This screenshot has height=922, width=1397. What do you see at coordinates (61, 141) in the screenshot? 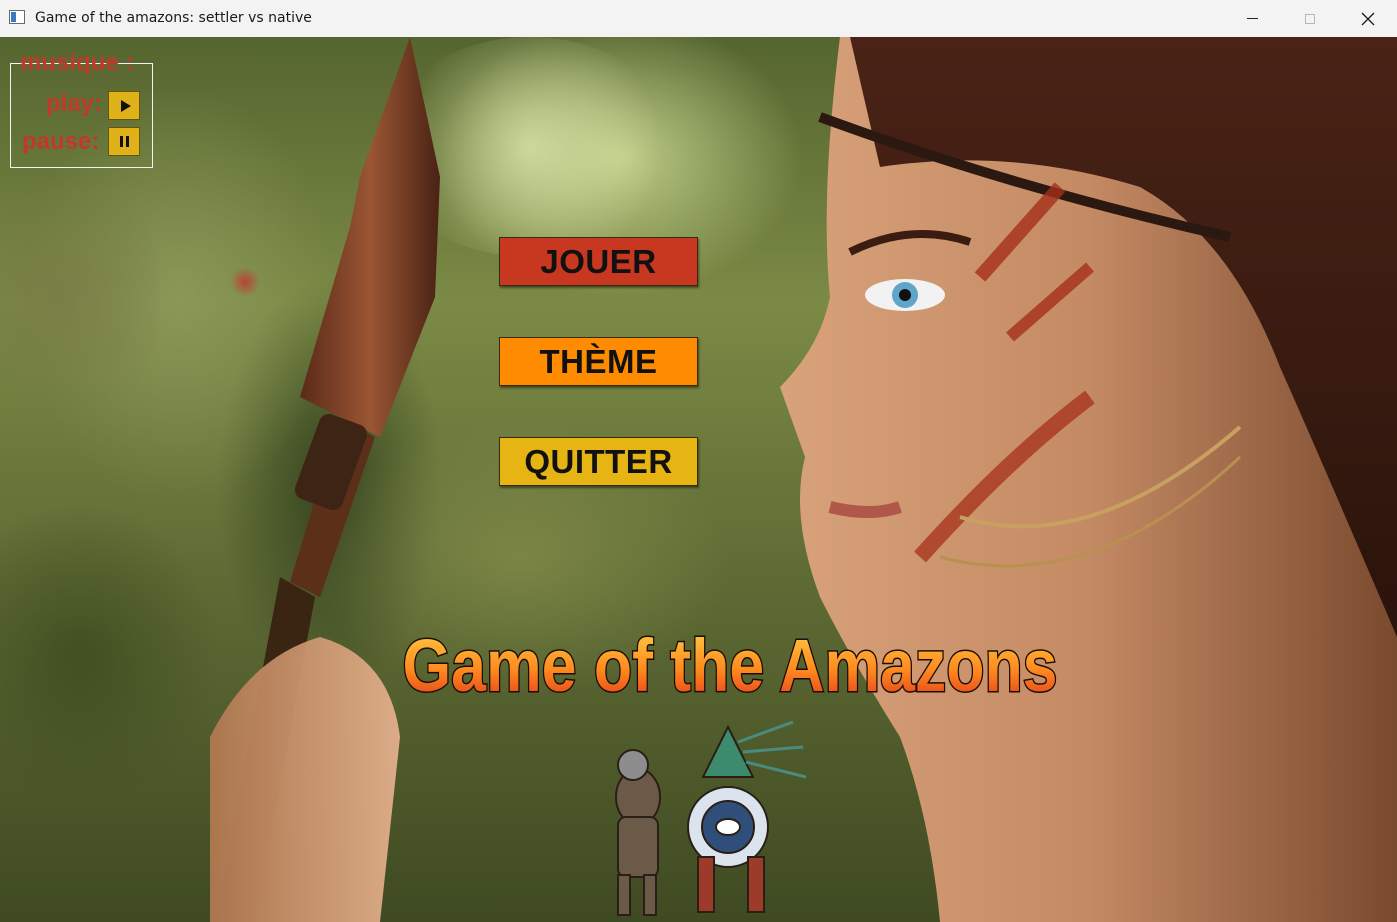
I see `pause-label: pause:` at bounding box center [61, 141].